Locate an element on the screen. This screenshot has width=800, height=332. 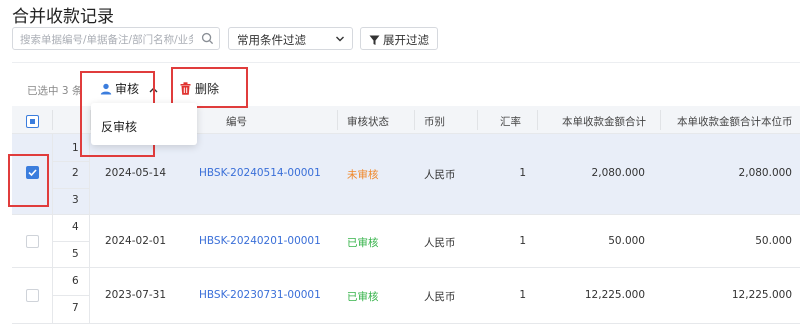
check-icon is located at coordinates (32, 173).